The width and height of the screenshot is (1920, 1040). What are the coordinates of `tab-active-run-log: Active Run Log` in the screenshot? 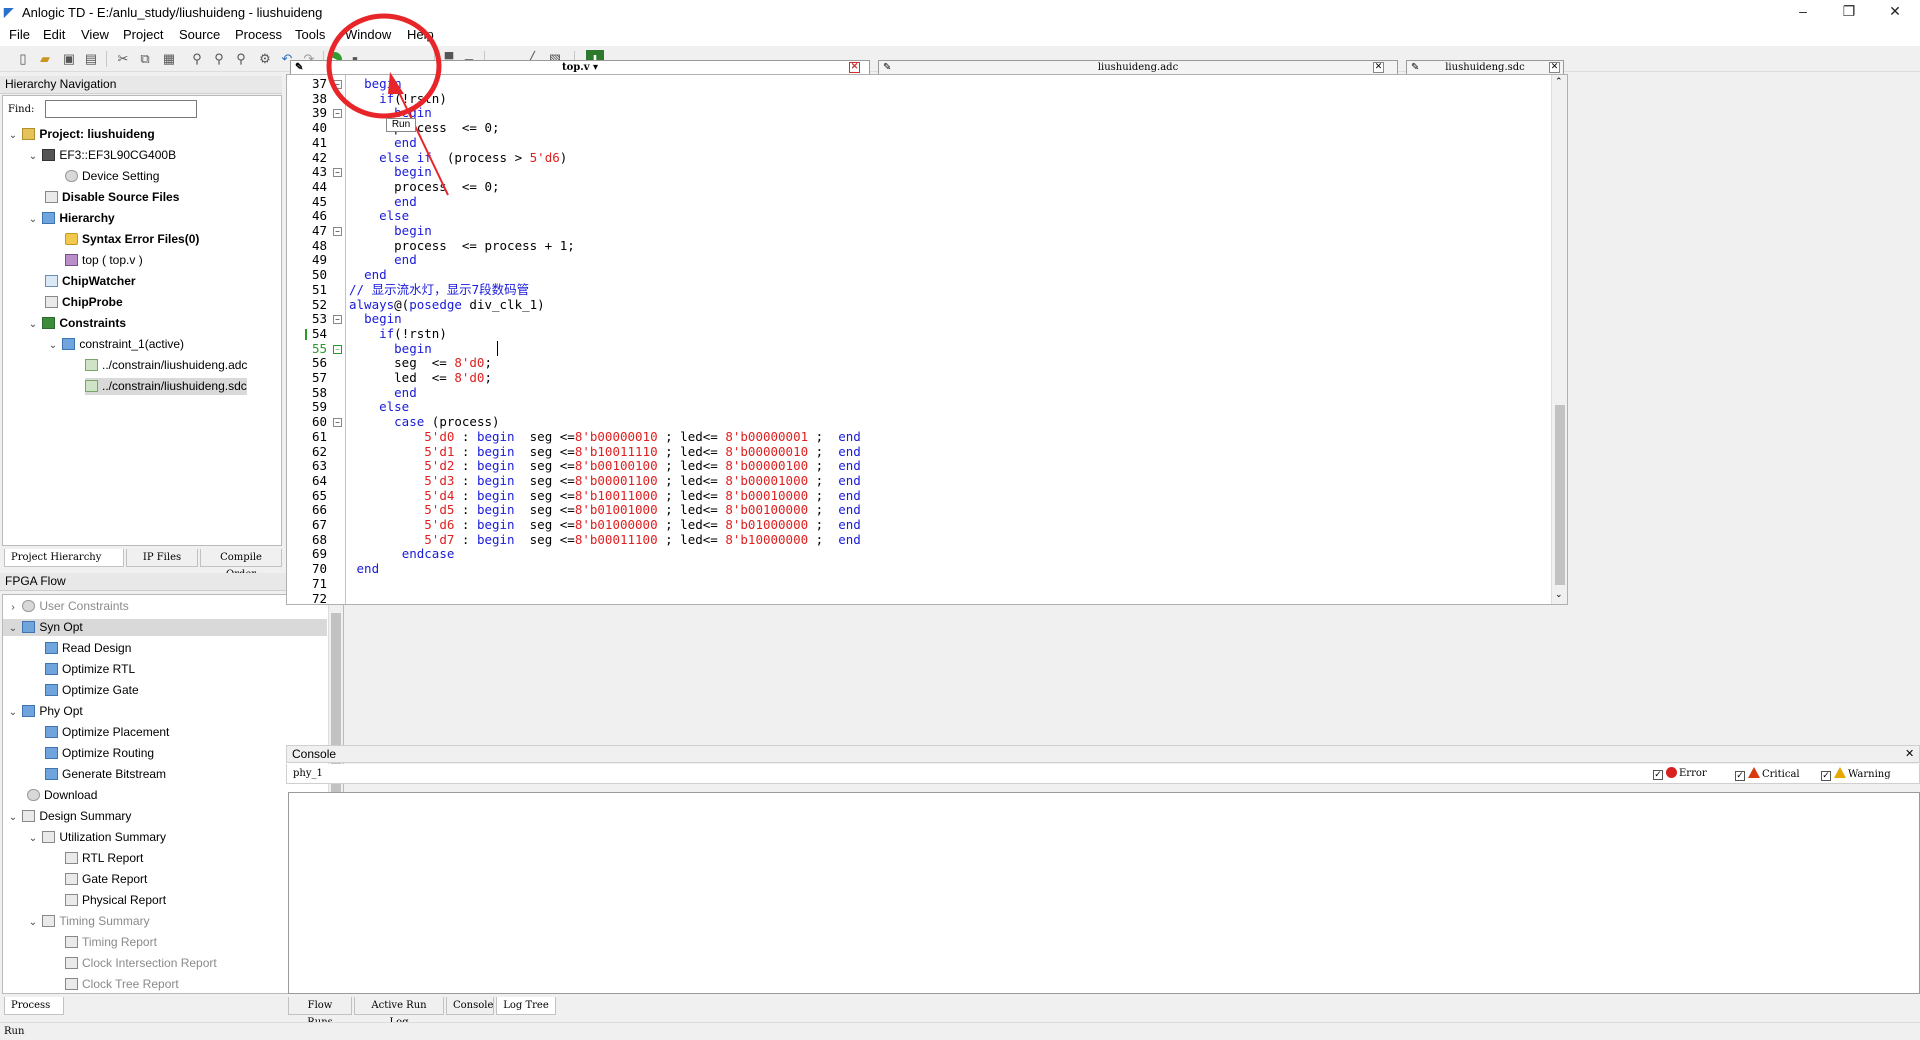 It's located at (399, 1012).